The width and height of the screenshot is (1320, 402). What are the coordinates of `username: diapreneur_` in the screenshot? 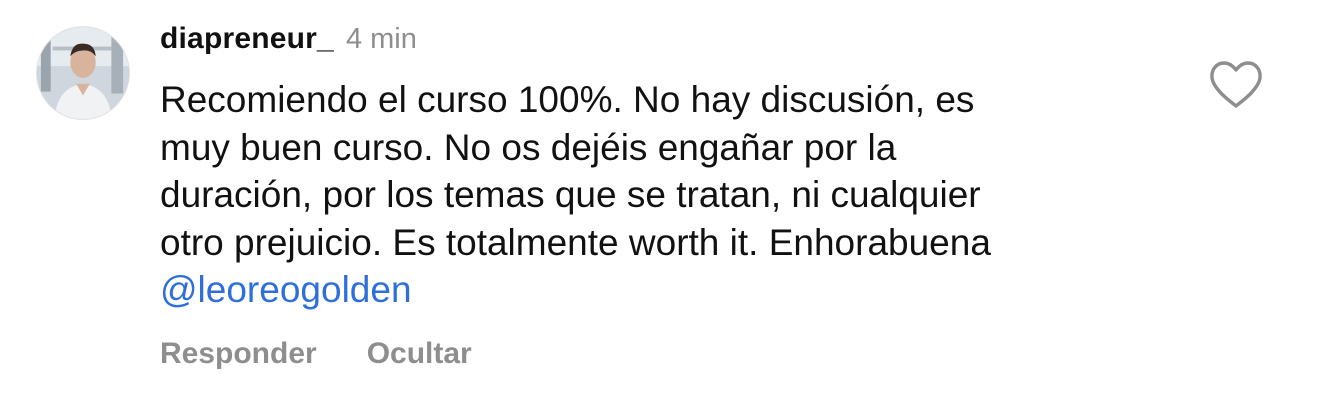 It's located at (247, 39).